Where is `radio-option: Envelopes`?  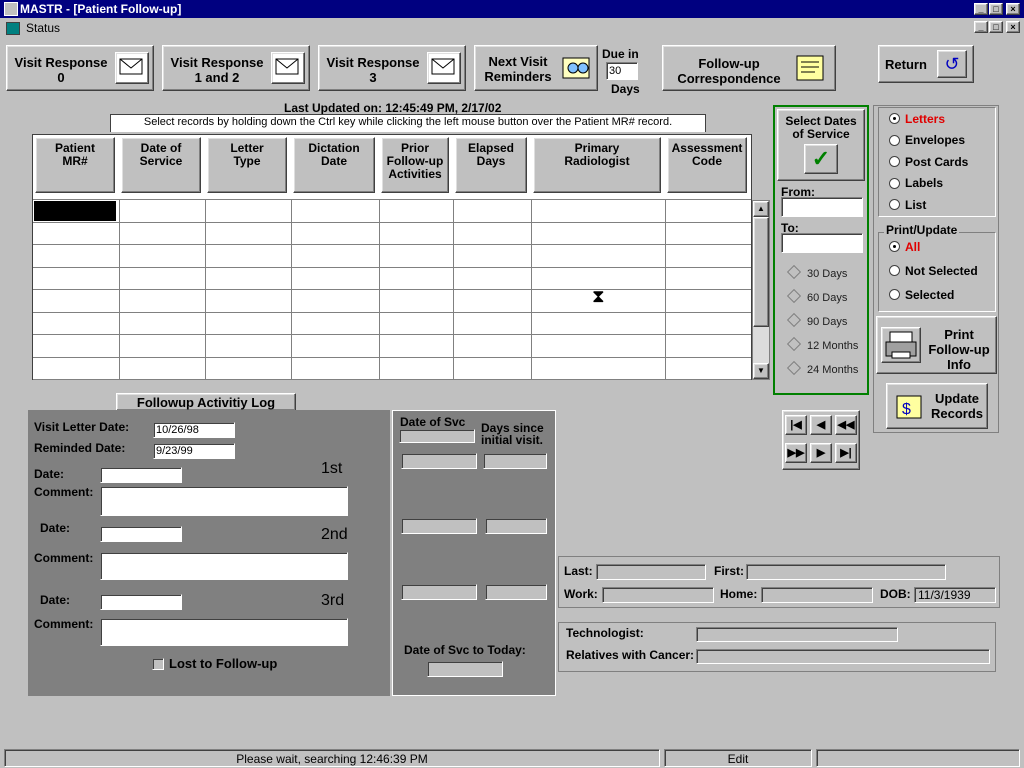
radio-option: Envelopes is located at coordinates (927, 140).